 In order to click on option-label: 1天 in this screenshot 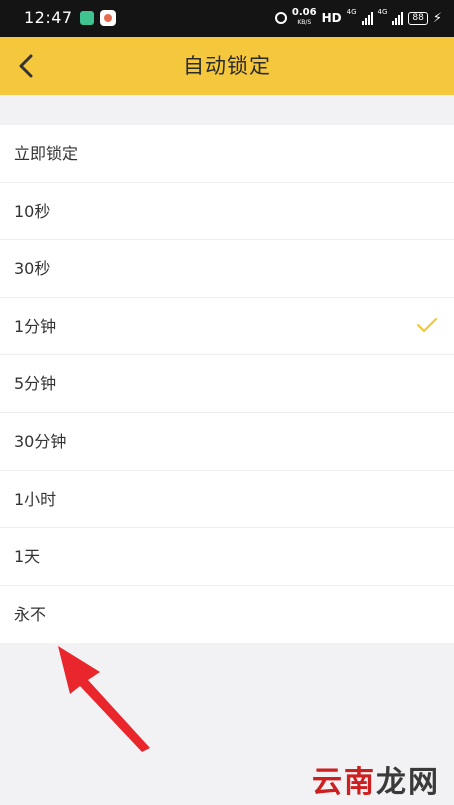, I will do `click(27, 557)`.